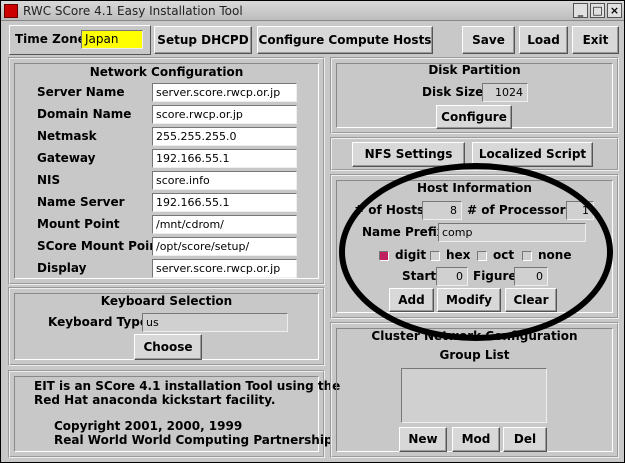 Image resolution: width=625 pixels, height=463 pixels. I want to click on network-row-field: 255.255.255.0, so click(224, 136).